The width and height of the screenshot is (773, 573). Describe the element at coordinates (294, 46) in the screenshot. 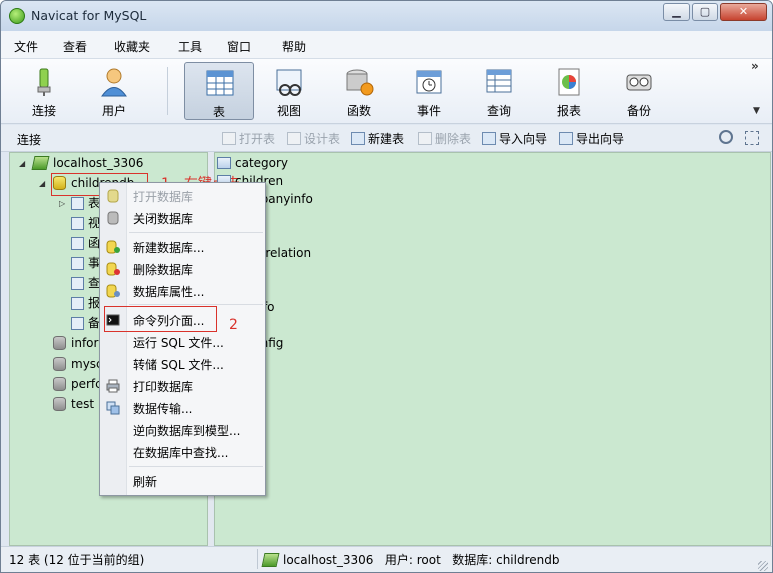

I see `menu-help: 帮助` at that location.